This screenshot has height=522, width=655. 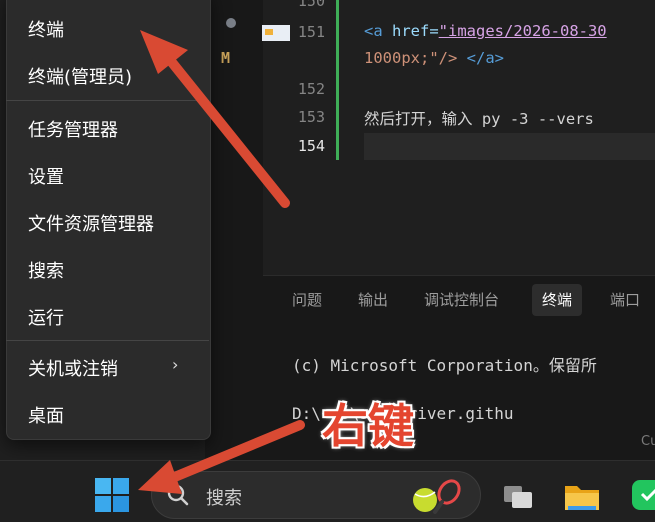 I want to click on menu-item-desktop: 桌面, so click(x=46, y=415).